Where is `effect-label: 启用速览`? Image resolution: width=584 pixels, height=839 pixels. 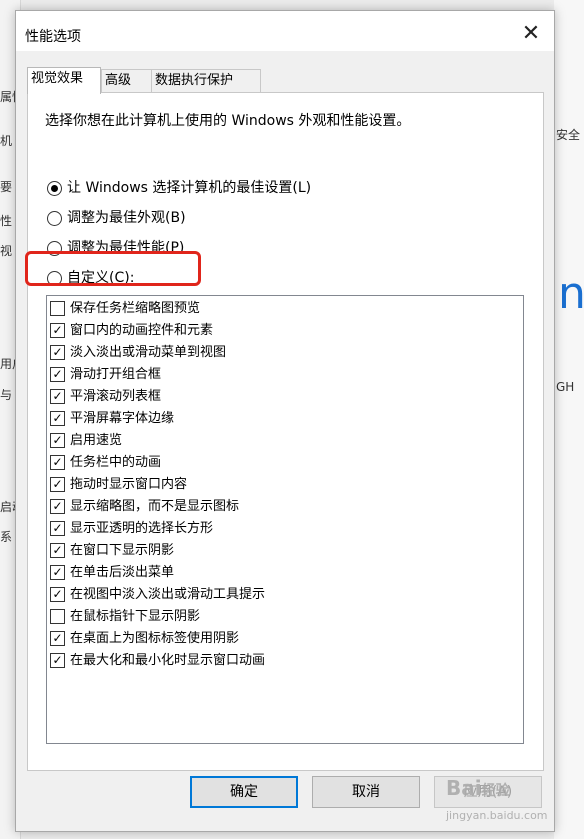 effect-label: 启用速览 is located at coordinates (96, 440).